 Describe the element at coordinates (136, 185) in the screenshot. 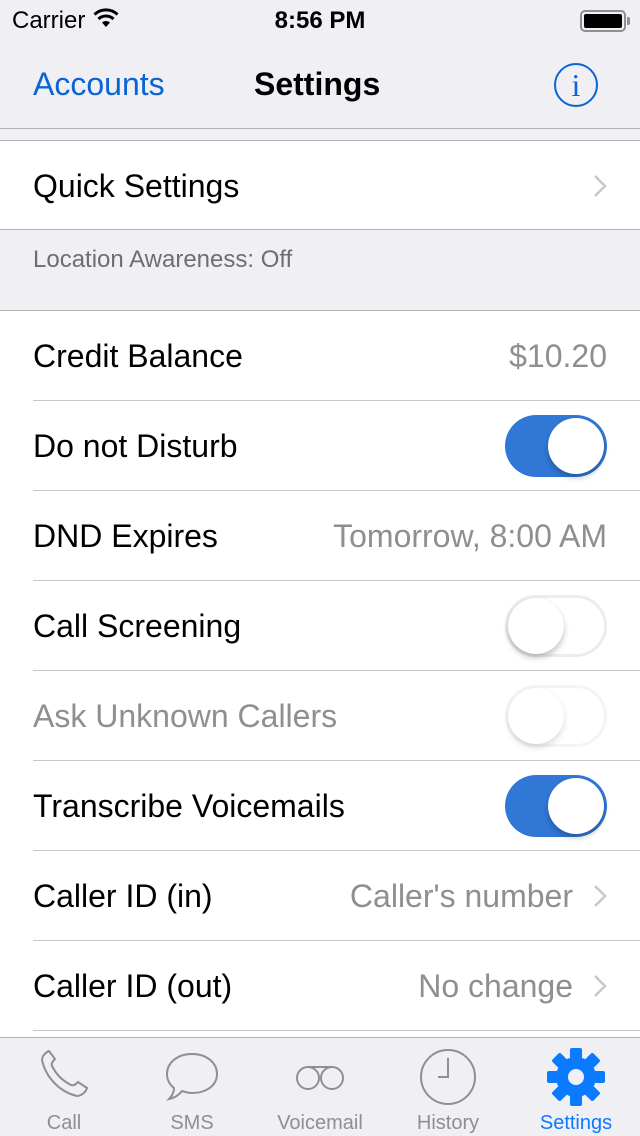

I see `row-label: Quick Settings` at that location.